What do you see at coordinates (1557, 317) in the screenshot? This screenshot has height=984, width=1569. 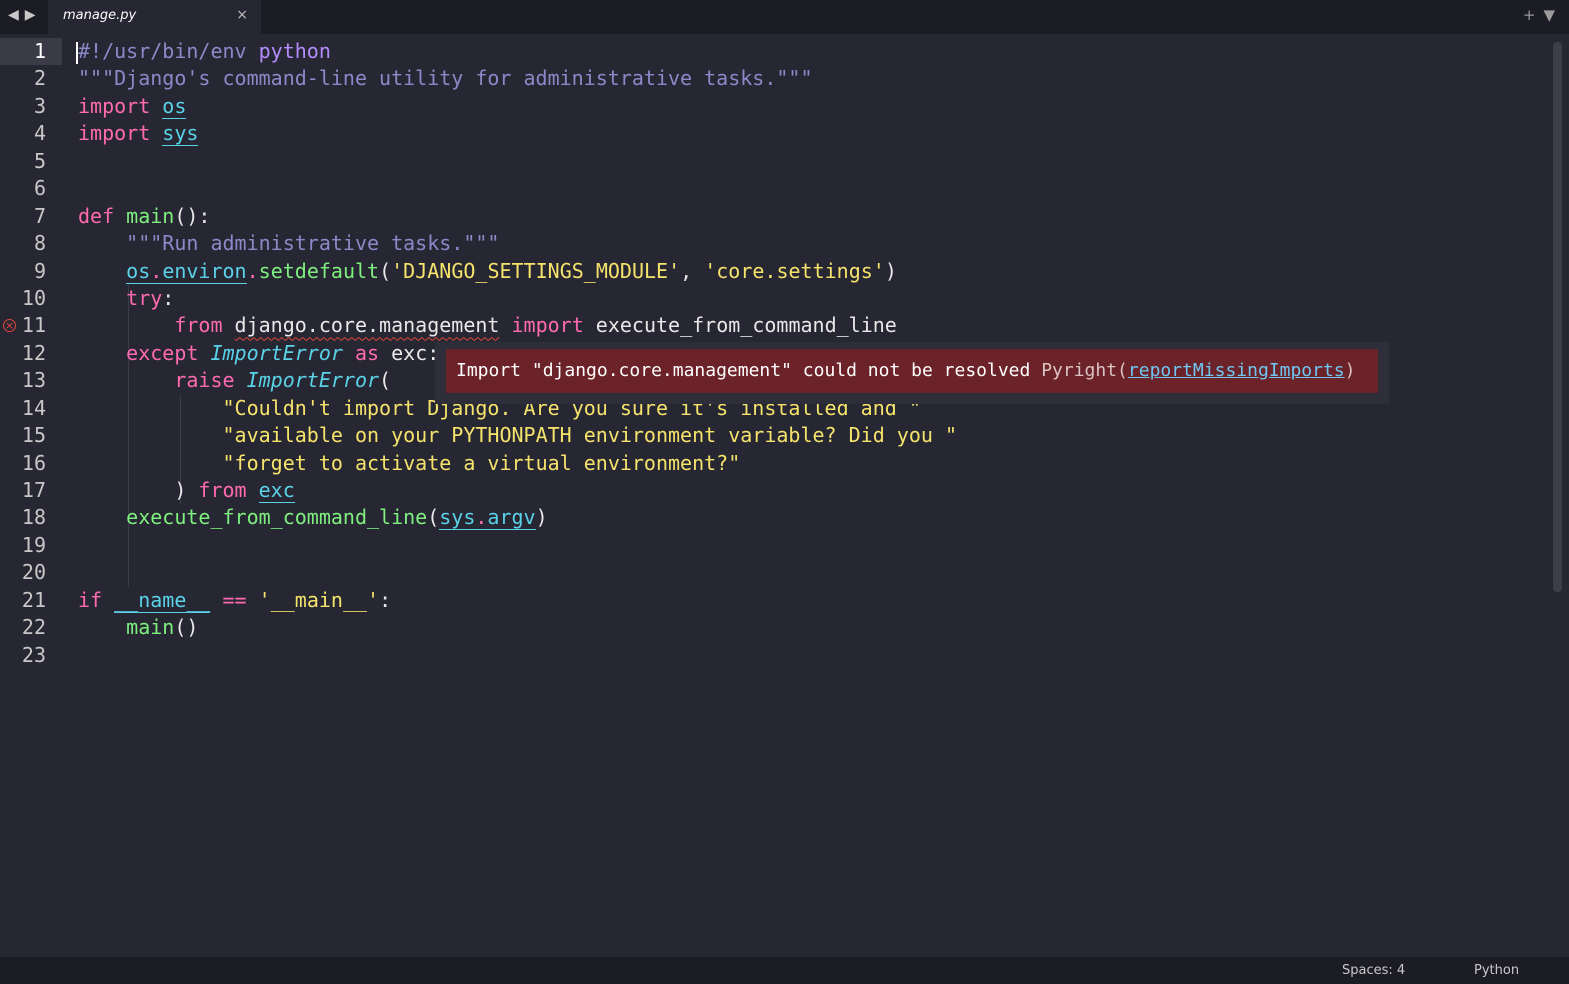 I see `vertical-scrollbar` at bounding box center [1557, 317].